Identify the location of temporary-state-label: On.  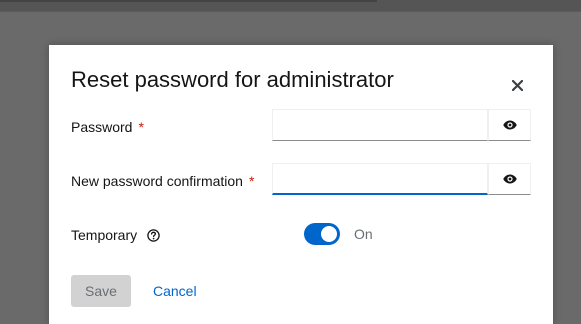
(363, 234).